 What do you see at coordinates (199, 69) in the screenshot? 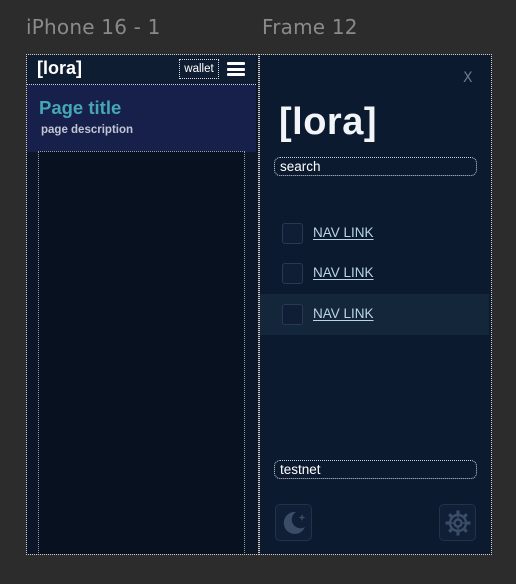
I see `wallet-button: wallet` at bounding box center [199, 69].